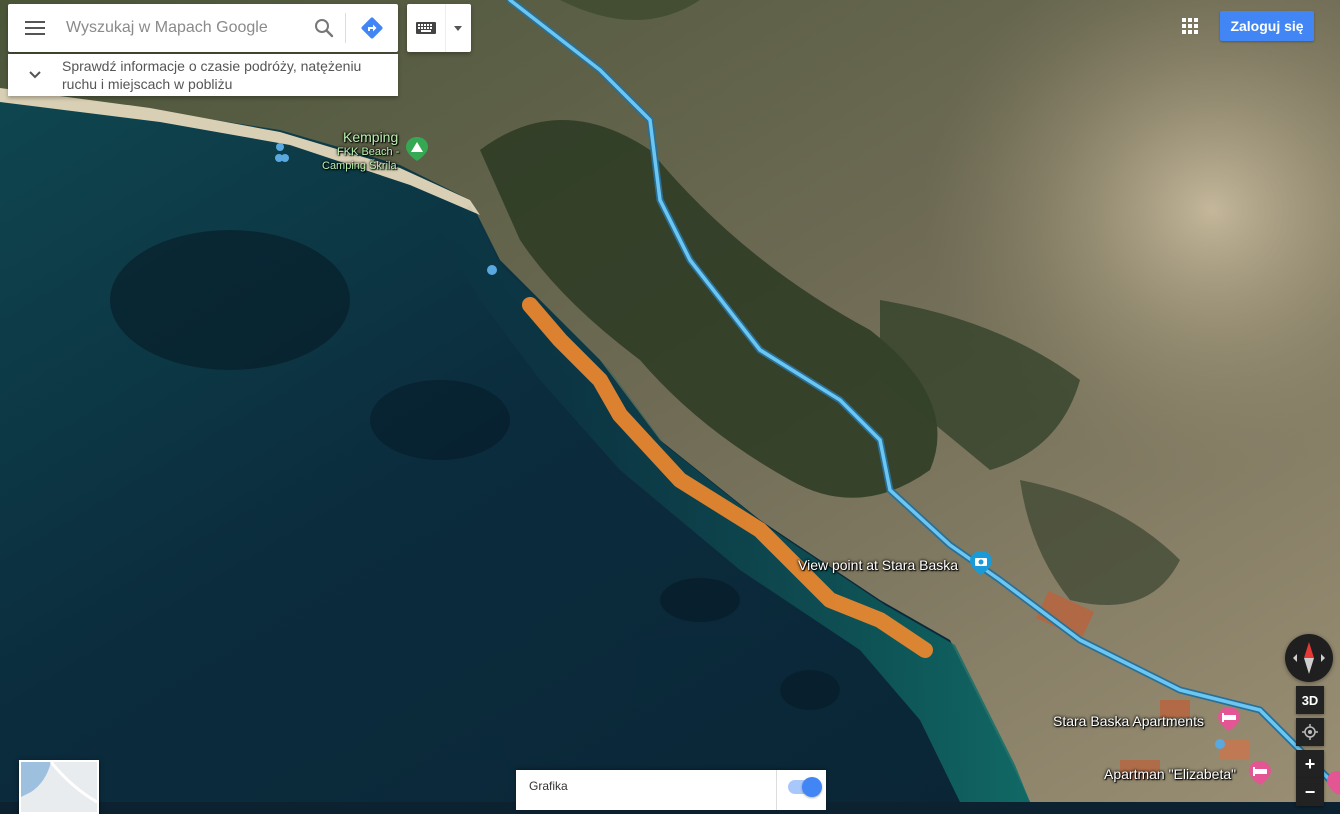 This screenshot has height=814, width=1340. What do you see at coordinates (1128, 721) in the screenshot?
I see `stara-baska-apartments-label: Stara Baska Apartments` at bounding box center [1128, 721].